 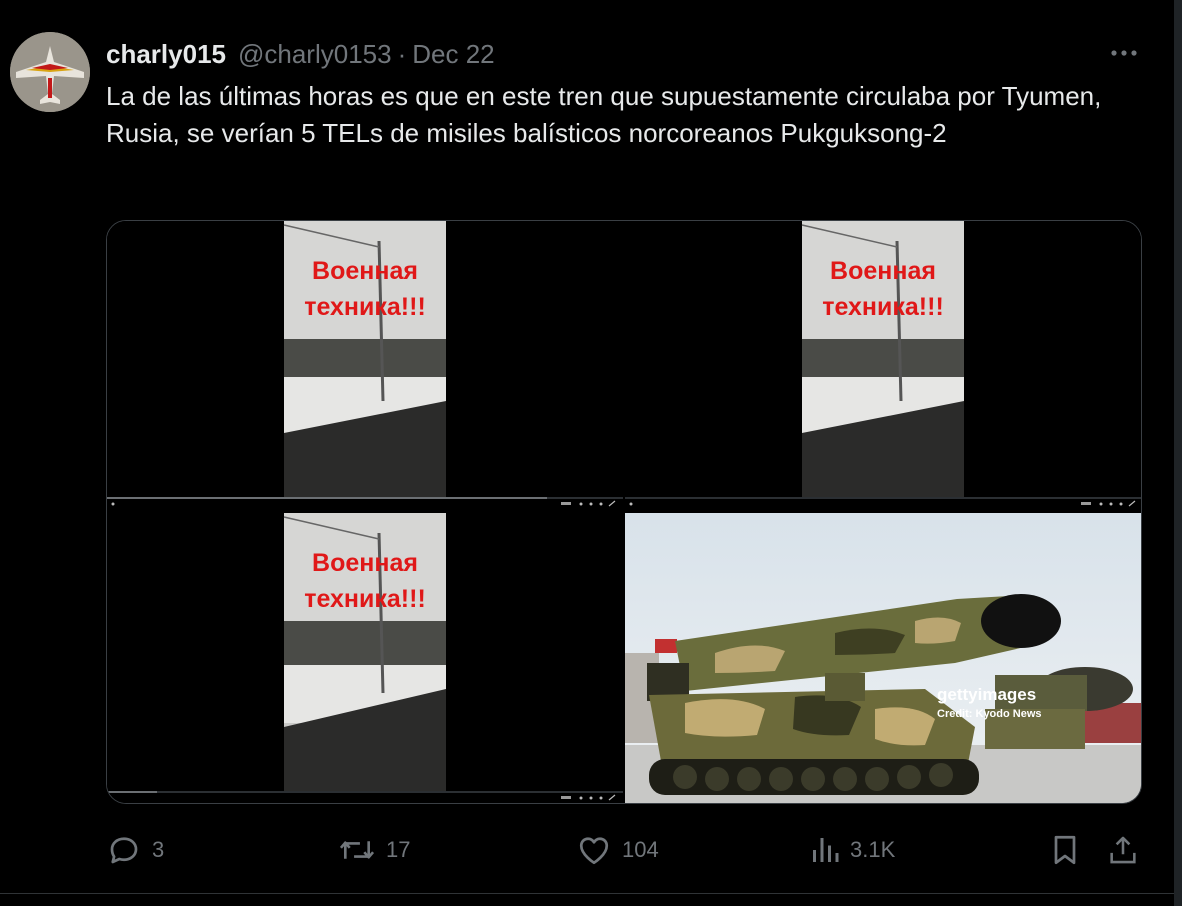 What do you see at coordinates (315, 54) in the screenshot?
I see `user-handle: @charly0153` at bounding box center [315, 54].